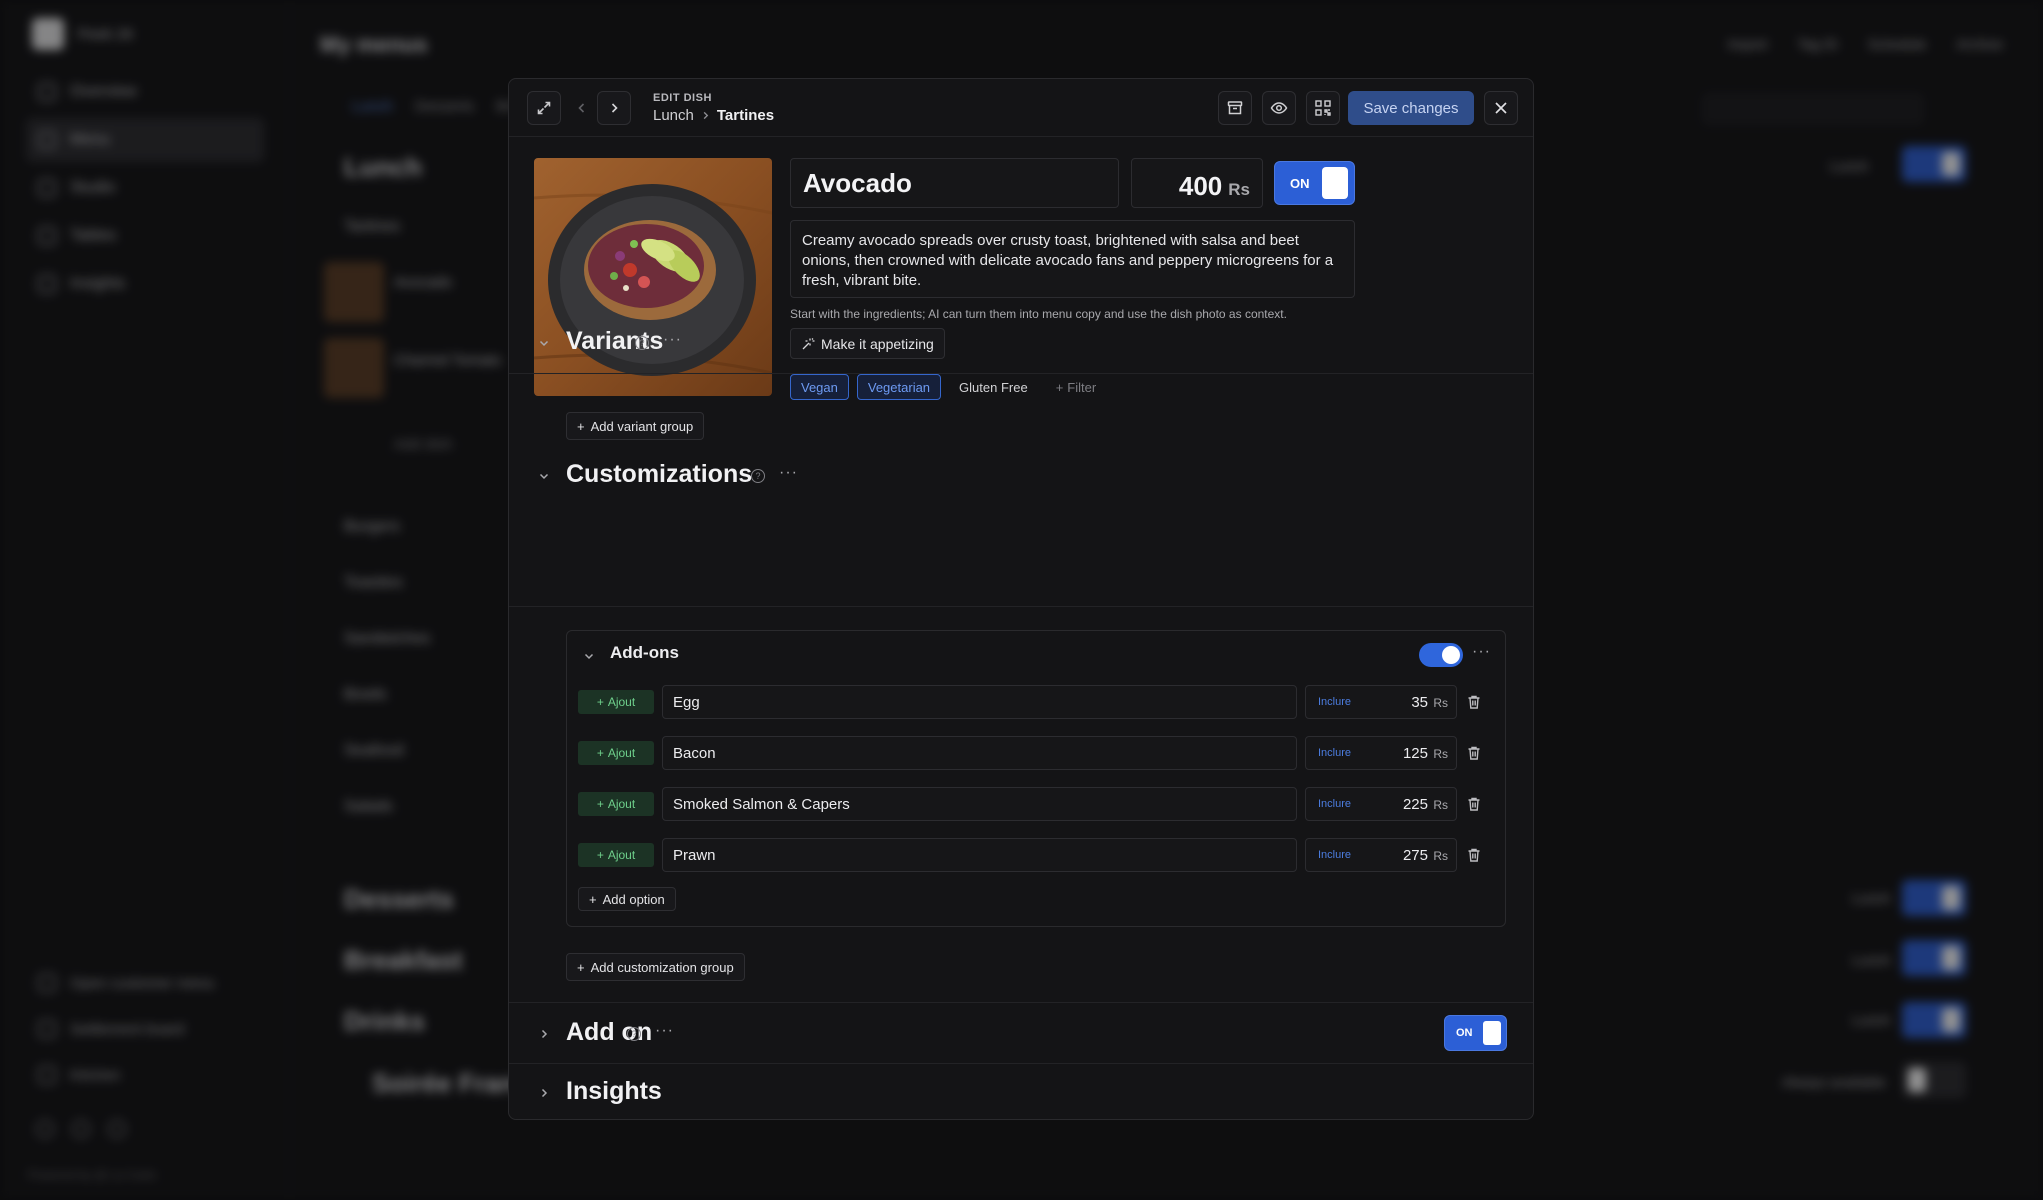  Describe the element at coordinates (979, 702) in the screenshot. I see `option-name-input: Egg` at that location.